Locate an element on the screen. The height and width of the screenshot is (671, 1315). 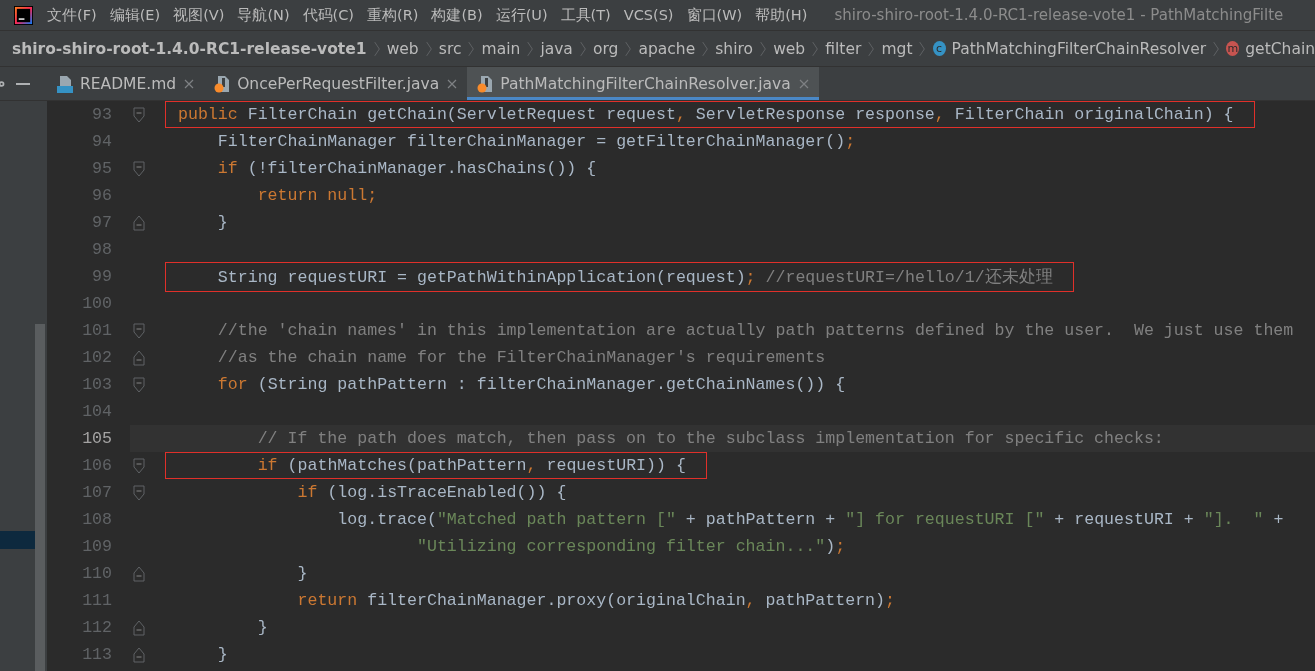
line-number: 97 is located at coordinates (101, 222).